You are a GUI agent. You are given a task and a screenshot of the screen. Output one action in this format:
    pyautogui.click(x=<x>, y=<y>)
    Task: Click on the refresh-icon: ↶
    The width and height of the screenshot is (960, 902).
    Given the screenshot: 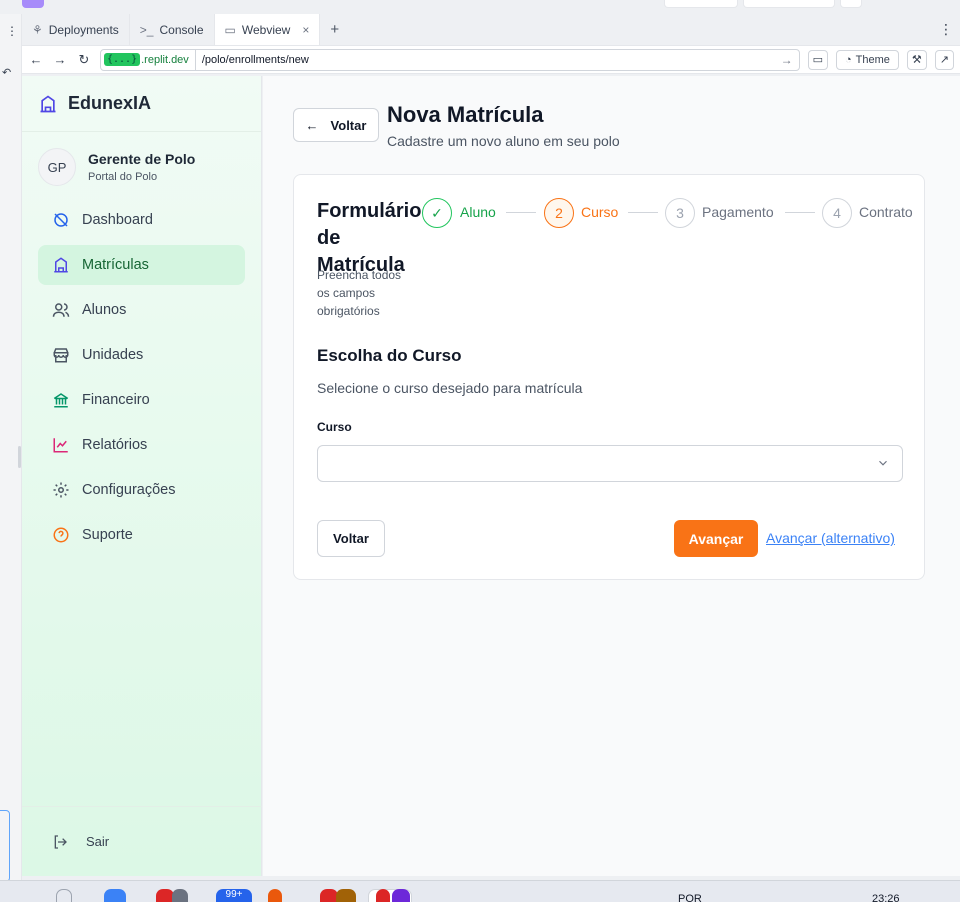 What is the action you would take?
    pyautogui.click(x=6, y=72)
    